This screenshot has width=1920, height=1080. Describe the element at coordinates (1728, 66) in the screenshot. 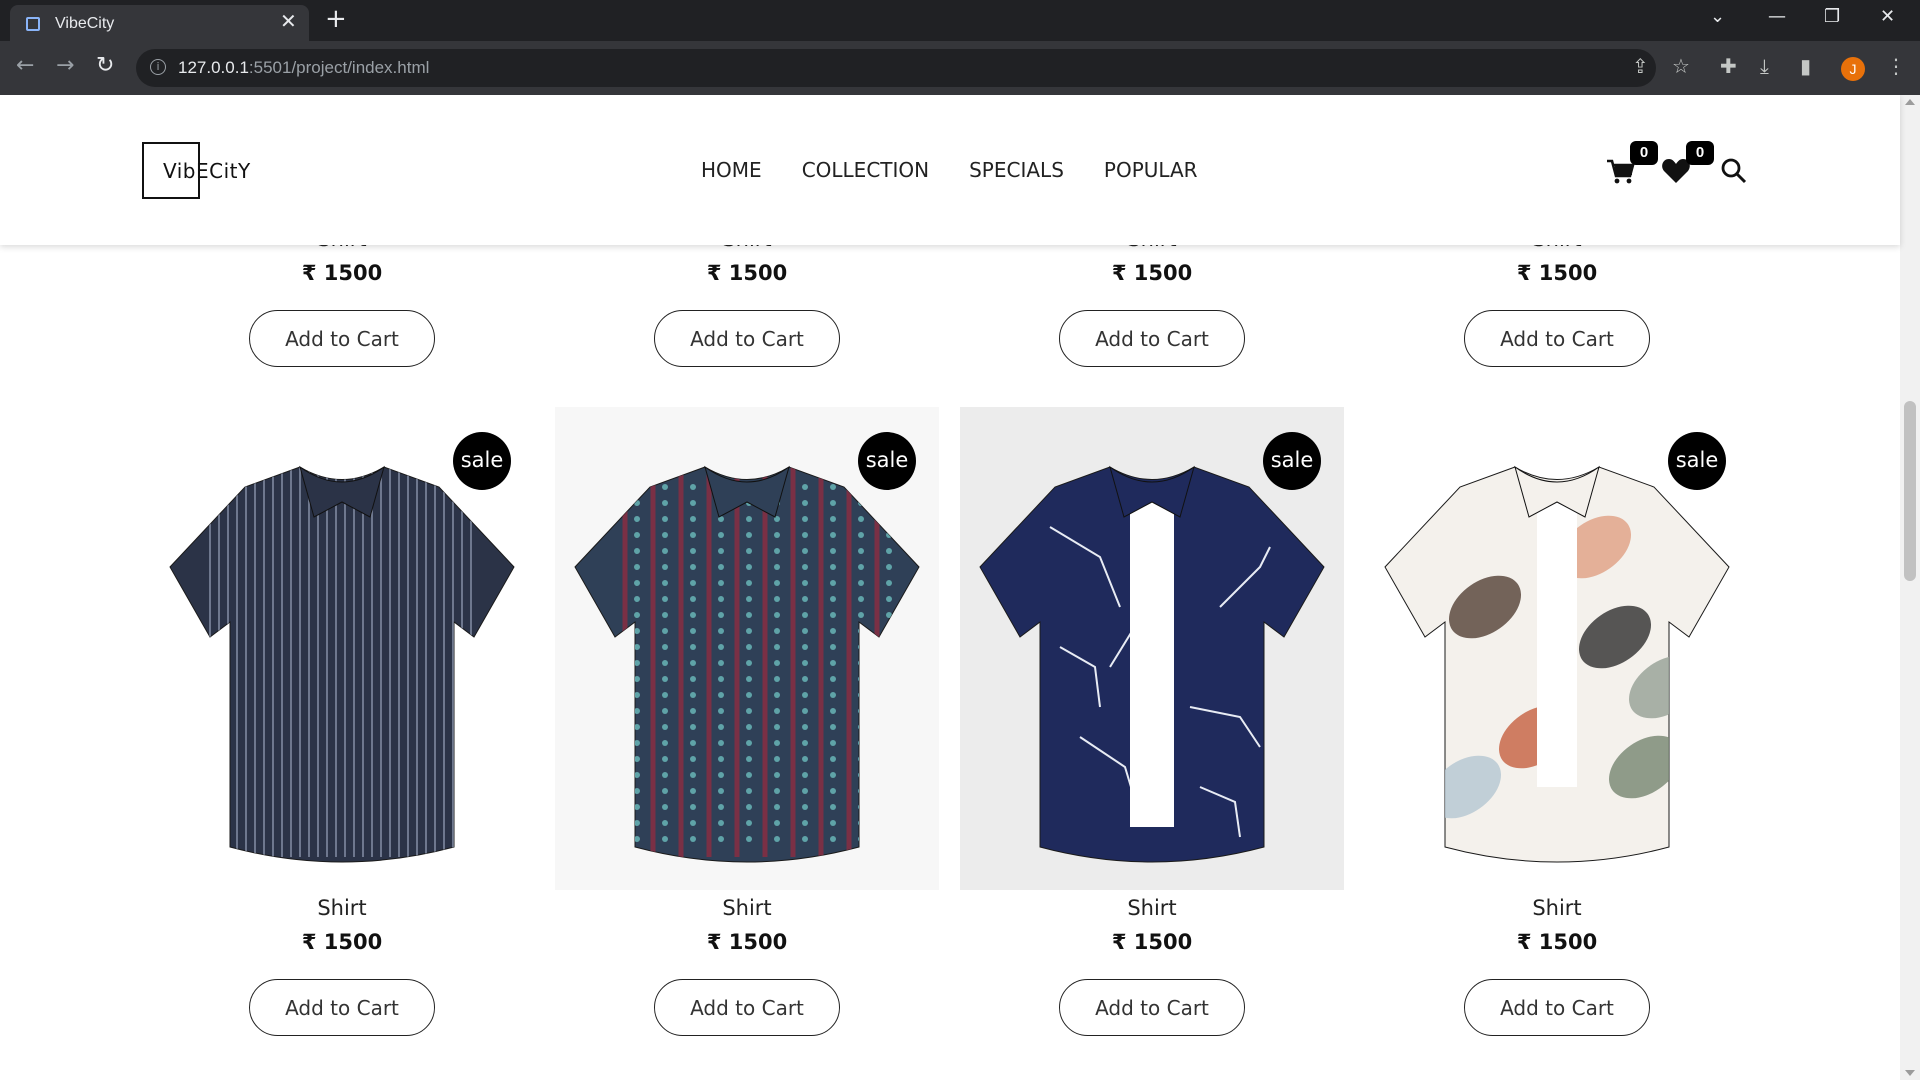

I see `extensions-icon: ✚` at that location.